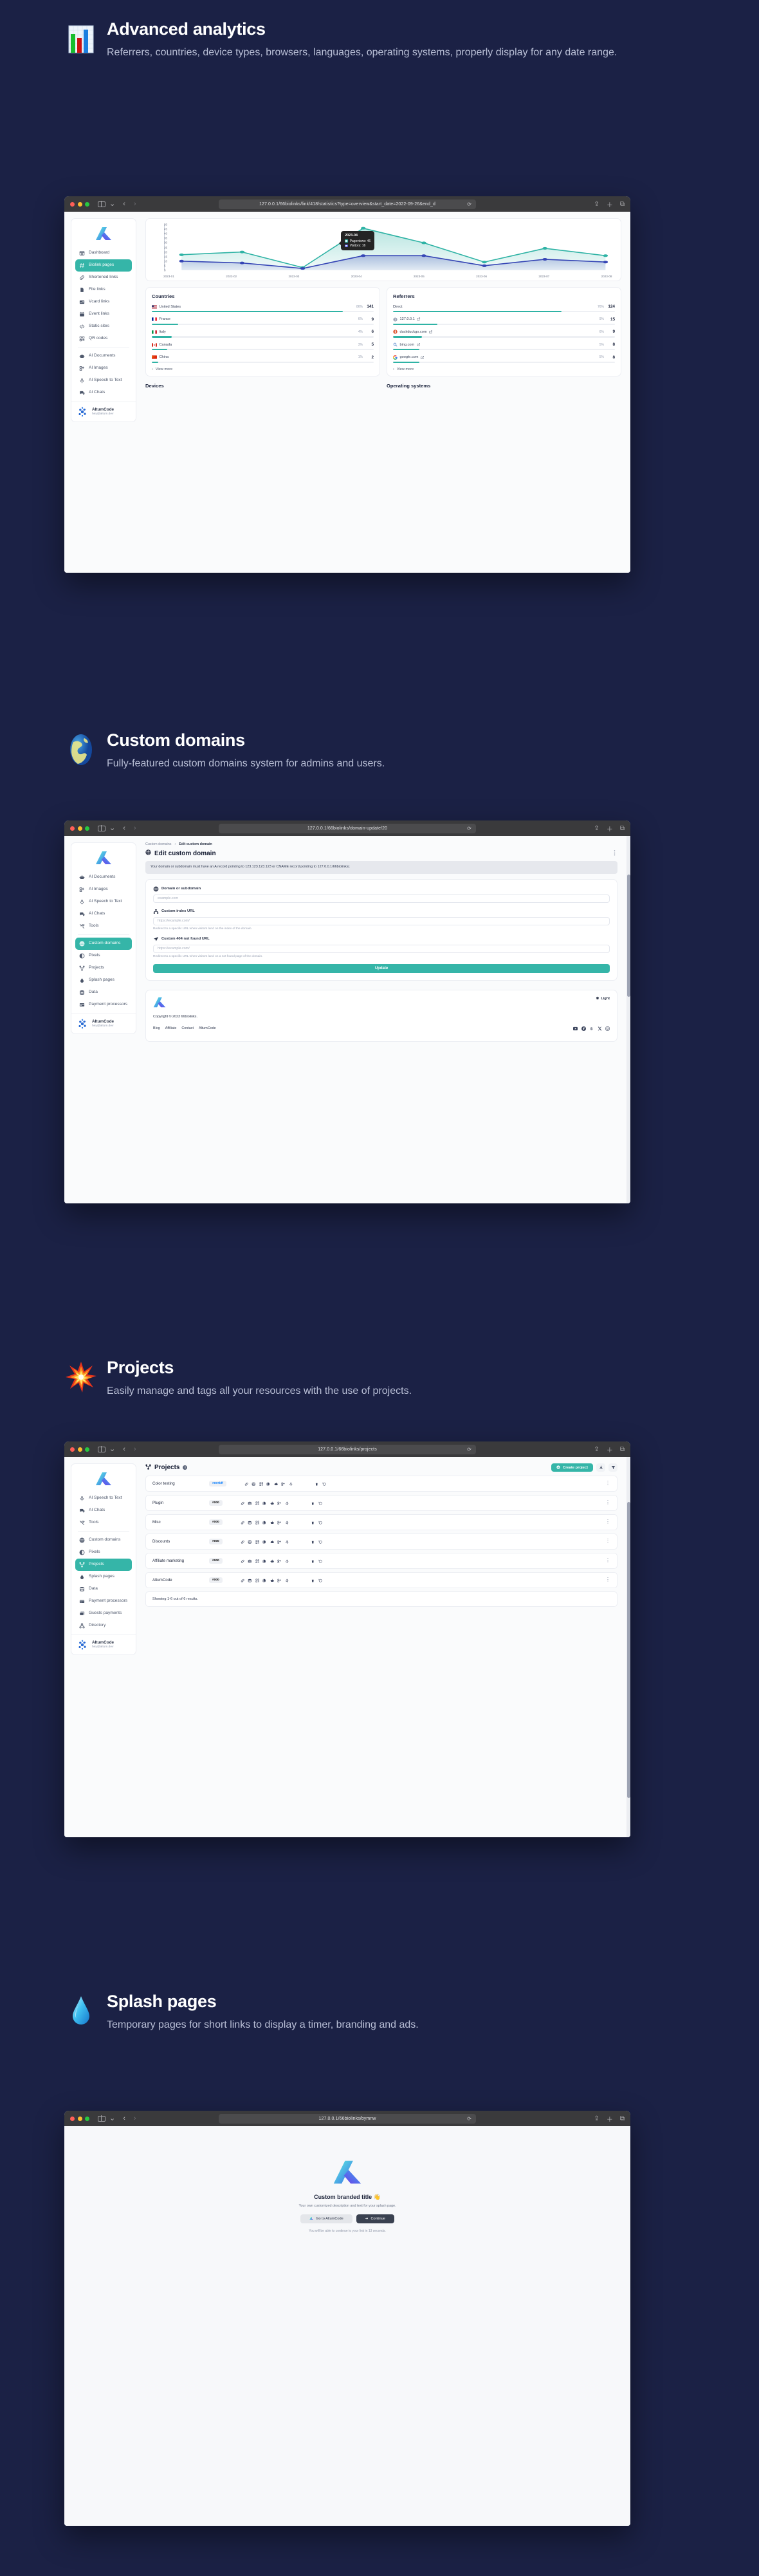 This screenshot has width=759, height=2576. Describe the element at coordinates (347, 1449) in the screenshot. I see `address-bar: 127.0.0.1/66biolinks/projects ⟳` at that location.